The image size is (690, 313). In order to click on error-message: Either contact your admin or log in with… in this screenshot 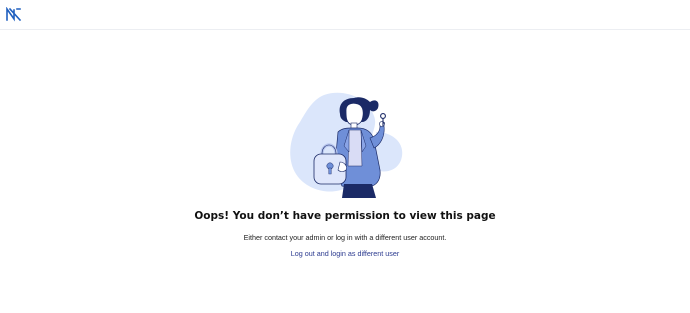, I will do `click(345, 237)`.